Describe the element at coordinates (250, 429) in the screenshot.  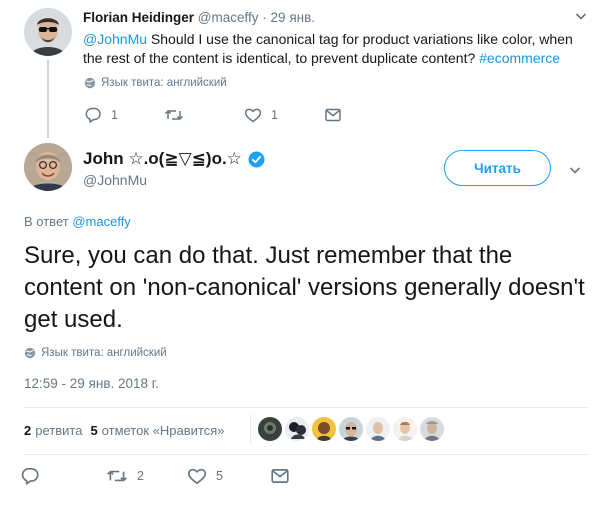
I see `stats-separator` at that location.